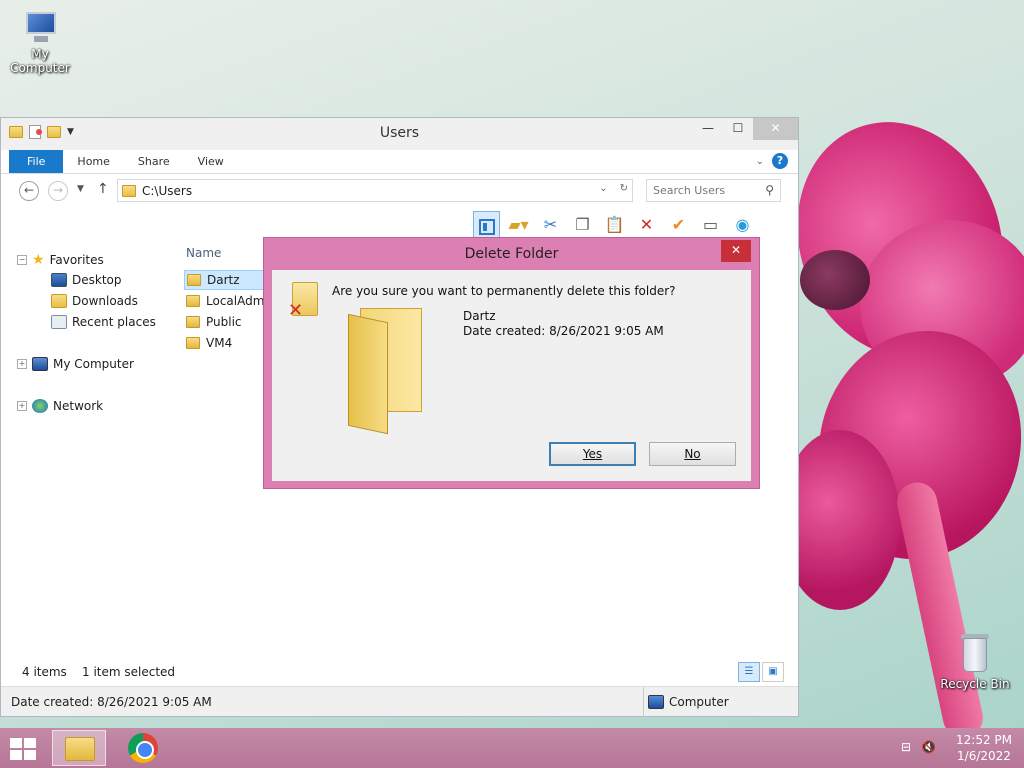 The image size is (1024, 768). Describe the element at coordinates (738, 129) in the screenshot. I see `maximize-button: ☐` at that location.